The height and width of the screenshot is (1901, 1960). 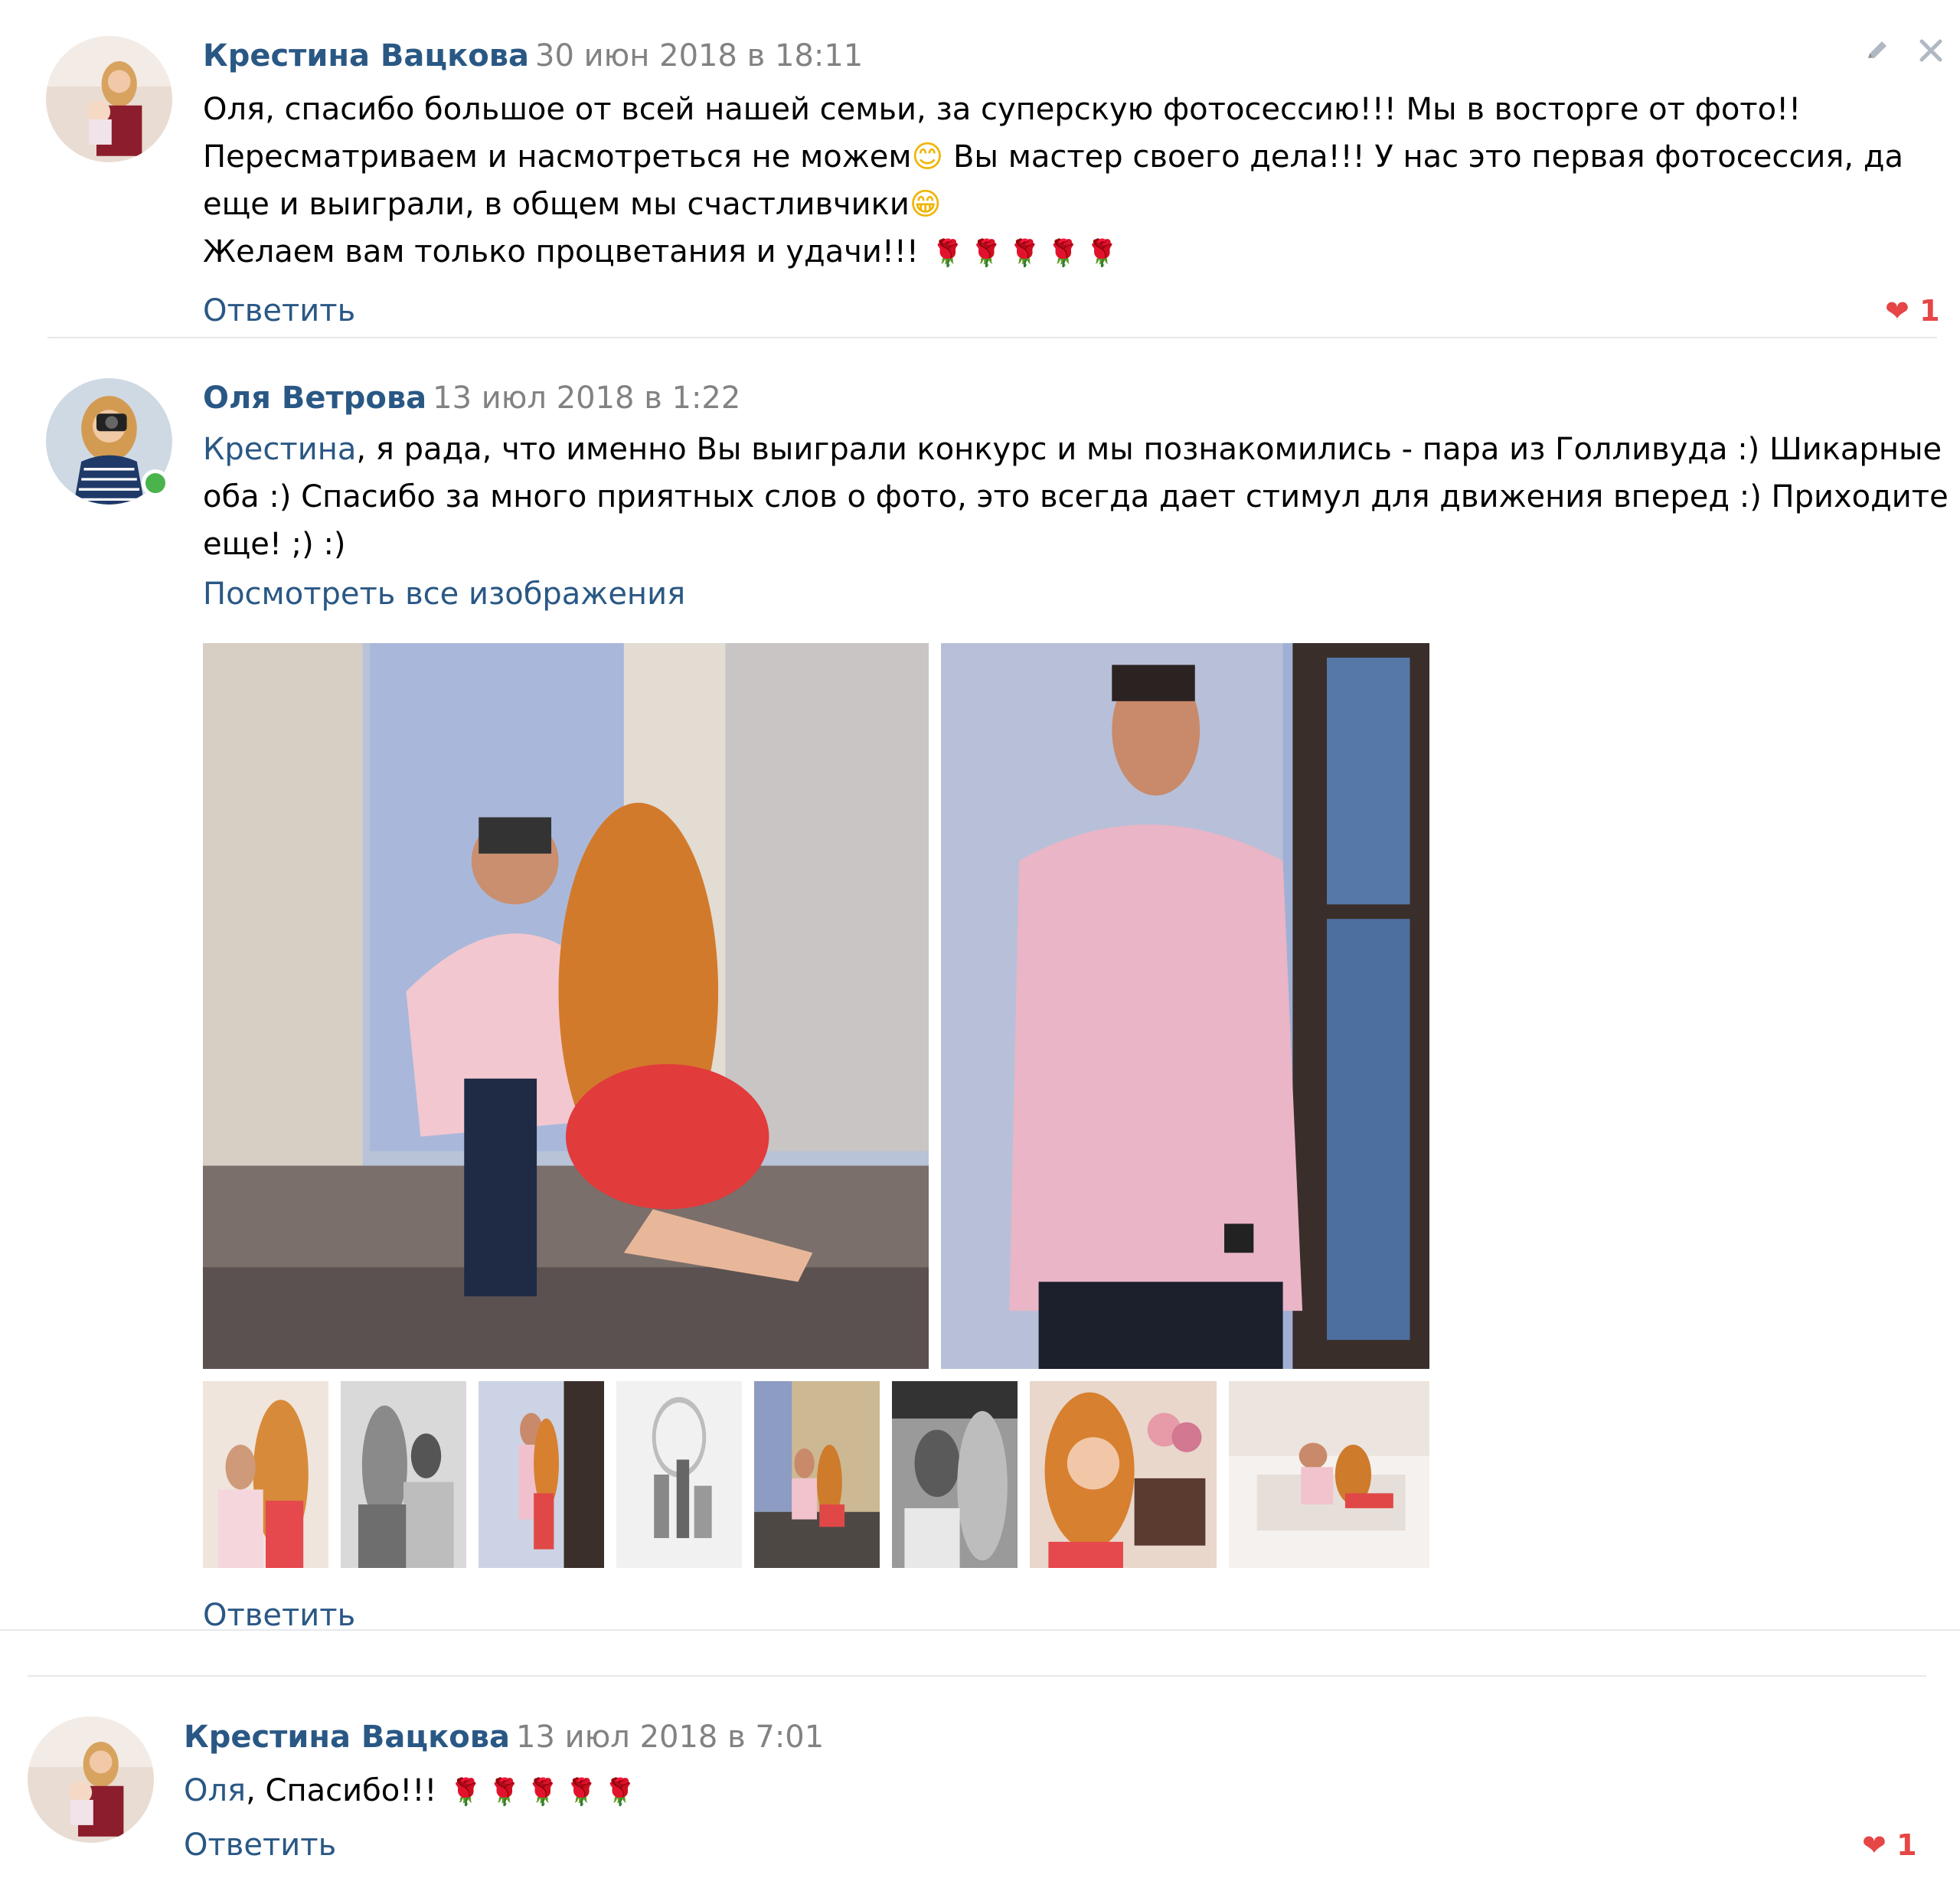 I want to click on comment-header: Крестина Вацкова 13 июл 2018 в 7:01, so click(x=504, y=1737).